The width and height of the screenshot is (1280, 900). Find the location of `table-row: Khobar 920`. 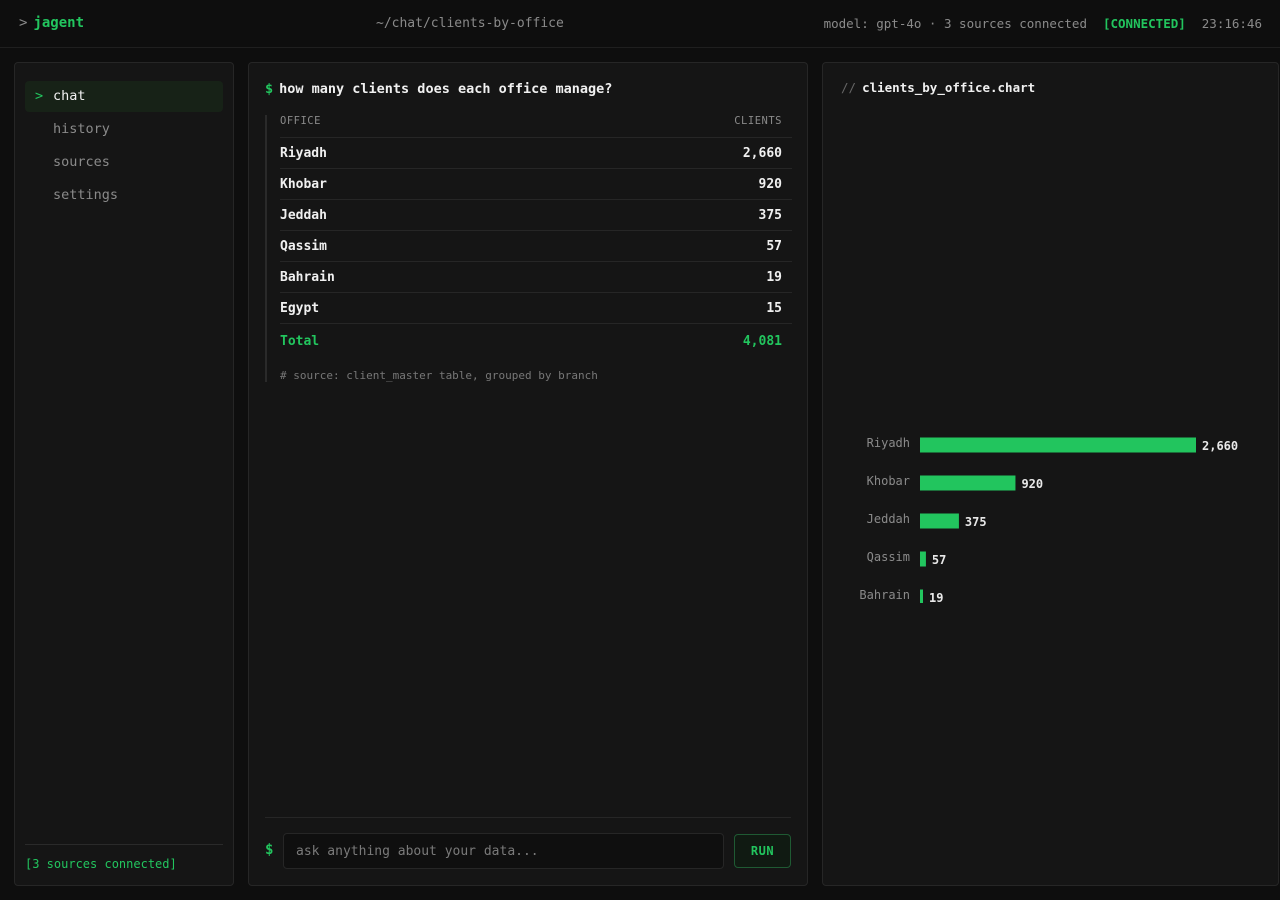

table-row: Khobar 920 is located at coordinates (536, 183).